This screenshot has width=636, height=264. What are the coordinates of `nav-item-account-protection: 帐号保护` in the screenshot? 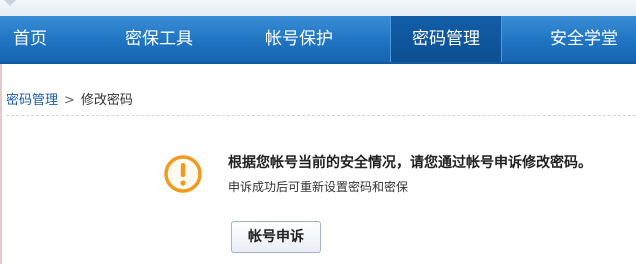 It's located at (299, 39).